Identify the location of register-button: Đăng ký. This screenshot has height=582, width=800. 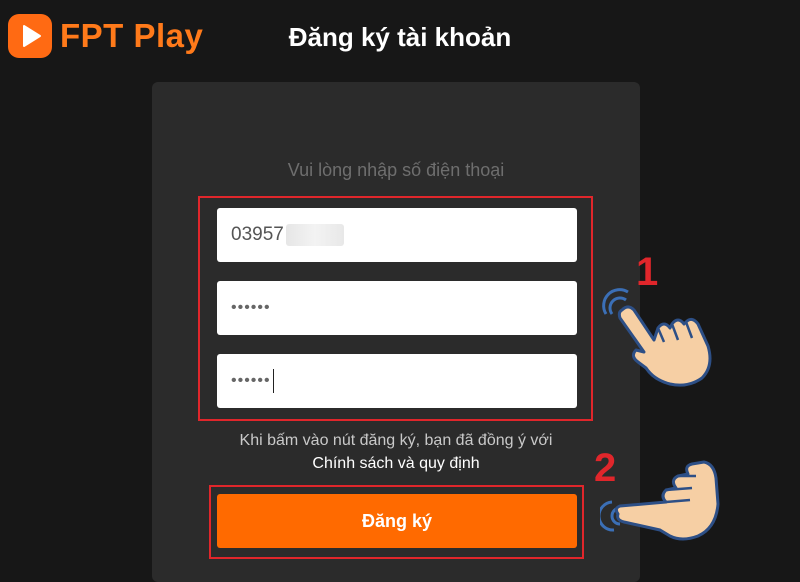
(397, 521).